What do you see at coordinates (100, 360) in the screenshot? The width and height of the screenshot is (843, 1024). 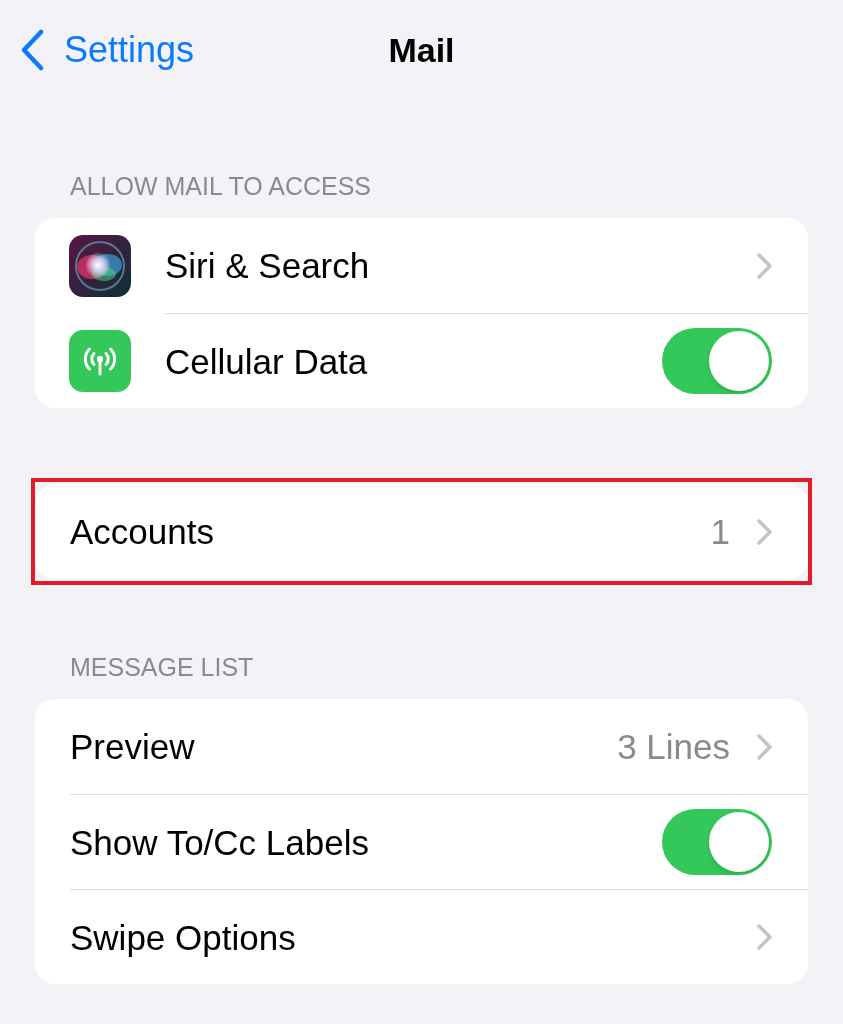 I see `antenna-icon` at bounding box center [100, 360].